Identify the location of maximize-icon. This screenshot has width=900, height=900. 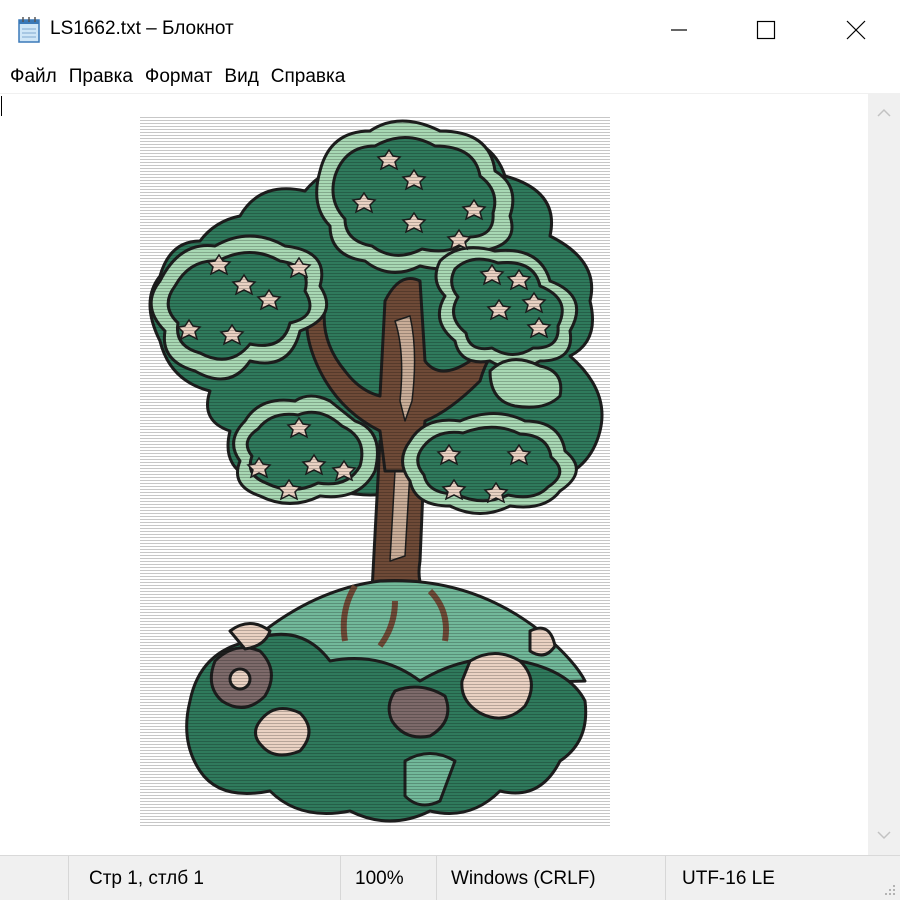
(766, 30).